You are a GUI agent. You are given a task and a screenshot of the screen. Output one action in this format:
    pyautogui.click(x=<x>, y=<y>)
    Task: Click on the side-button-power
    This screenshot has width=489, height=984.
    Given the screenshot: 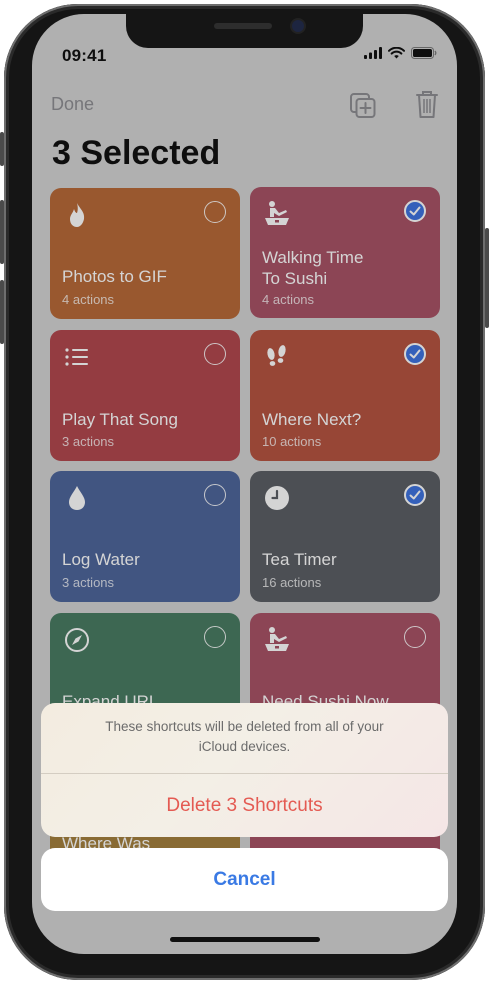 What is the action you would take?
    pyautogui.click(x=487, y=278)
    